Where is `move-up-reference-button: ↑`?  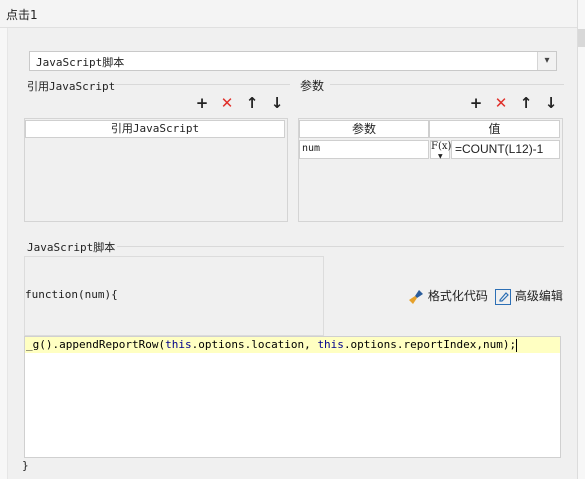 move-up-reference-button: ↑ is located at coordinates (252, 103).